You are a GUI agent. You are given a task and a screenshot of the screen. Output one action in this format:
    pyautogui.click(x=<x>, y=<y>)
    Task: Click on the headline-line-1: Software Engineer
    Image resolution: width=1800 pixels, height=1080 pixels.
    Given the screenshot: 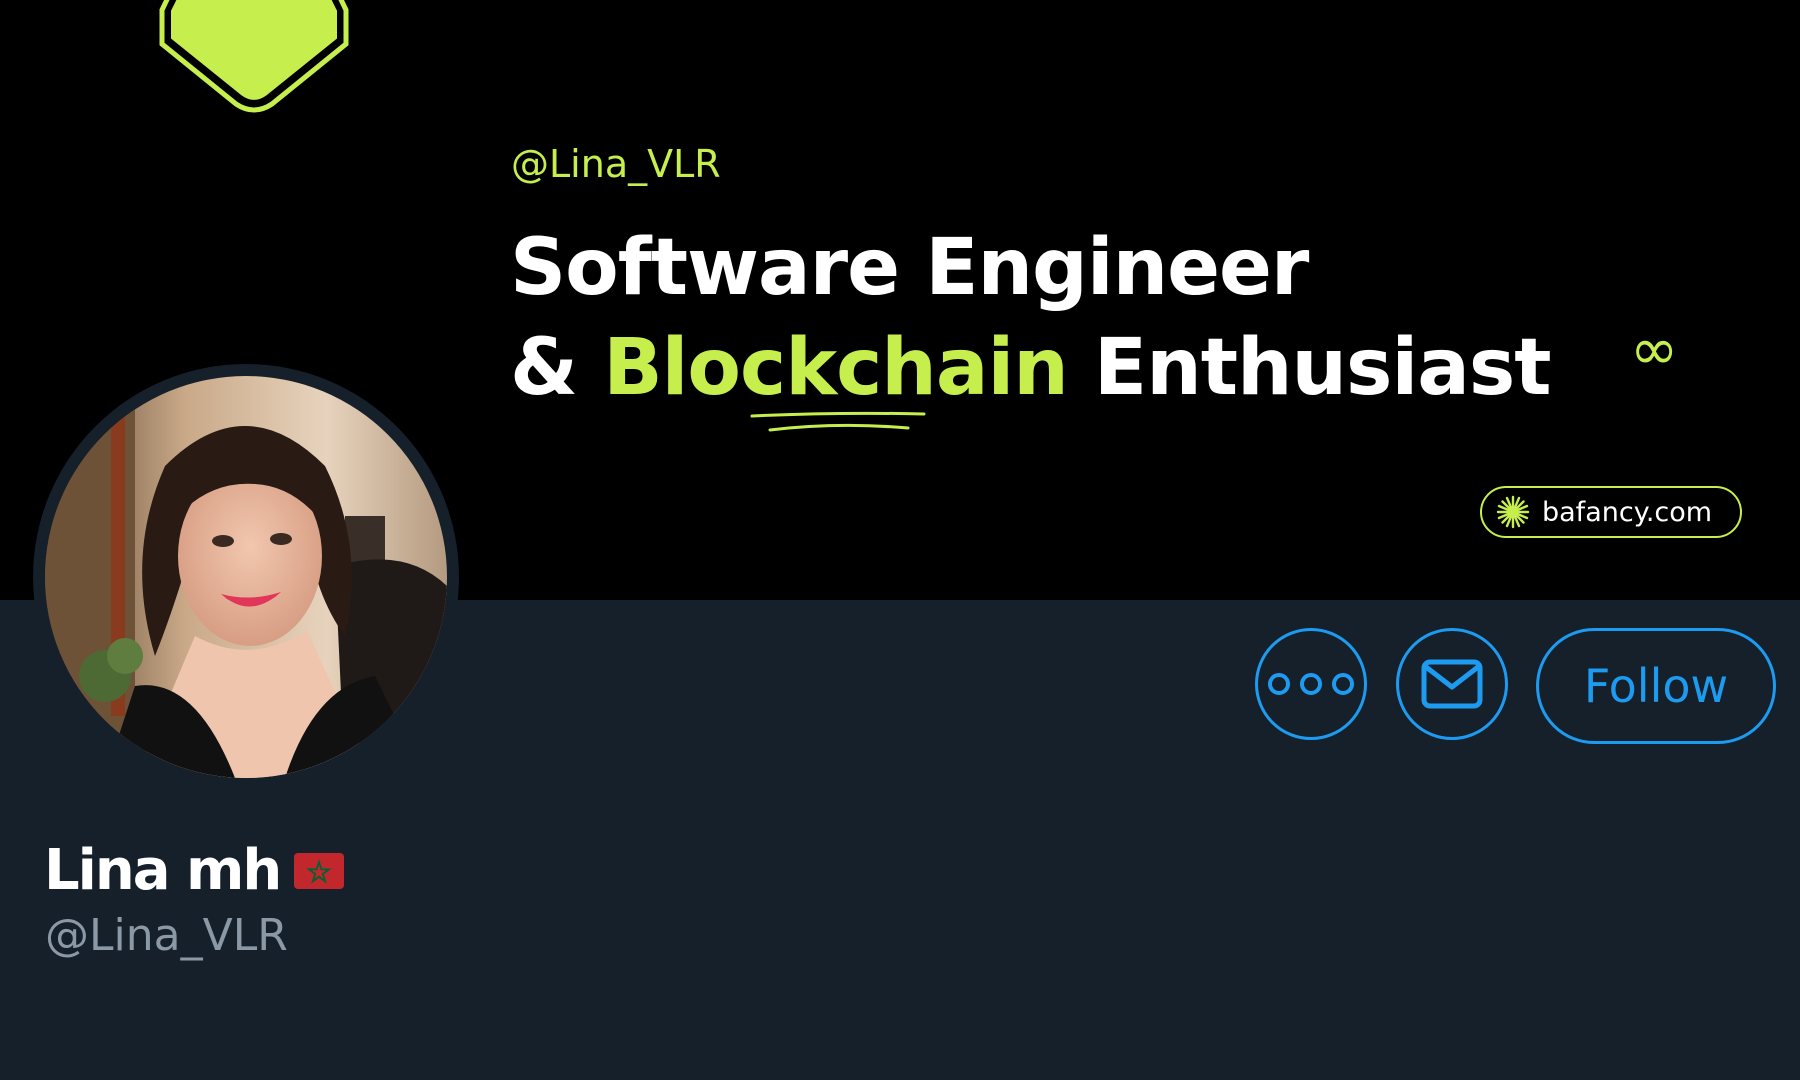 What is the action you would take?
    pyautogui.click(x=909, y=268)
    